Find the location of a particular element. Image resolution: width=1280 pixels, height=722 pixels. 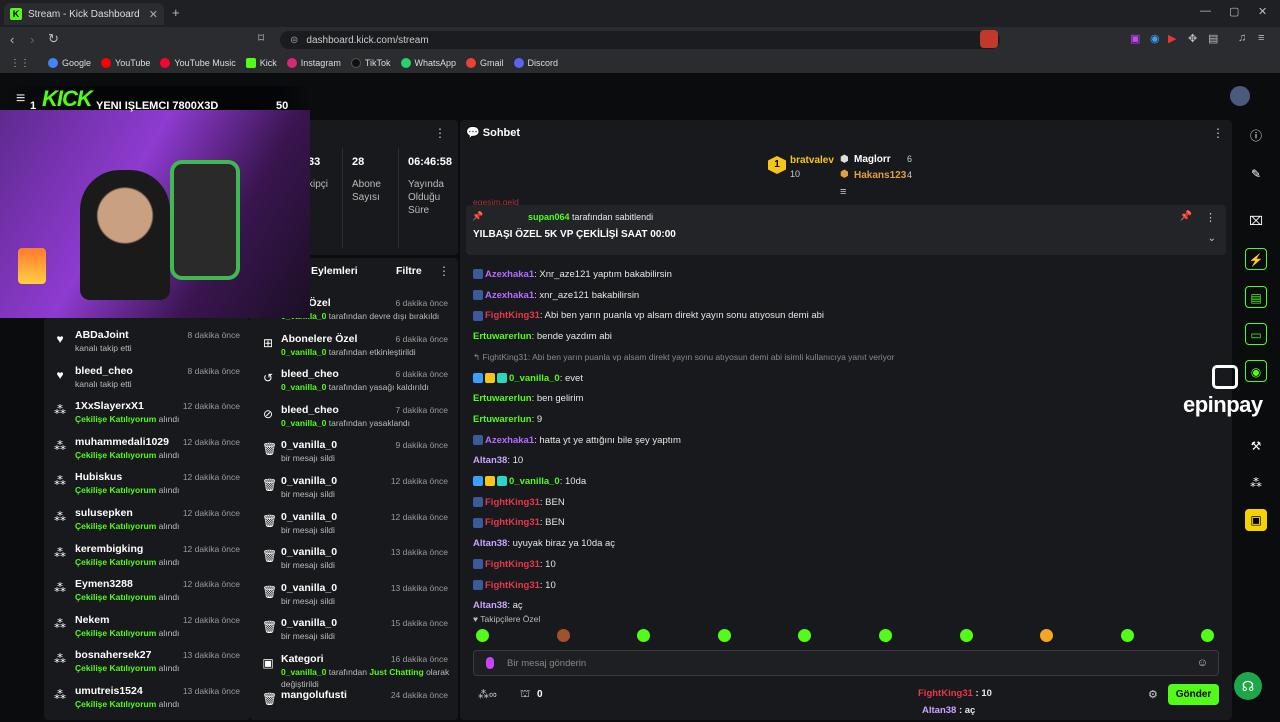

bookmark-icon: ⌑ is located at coordinates (261, 38).